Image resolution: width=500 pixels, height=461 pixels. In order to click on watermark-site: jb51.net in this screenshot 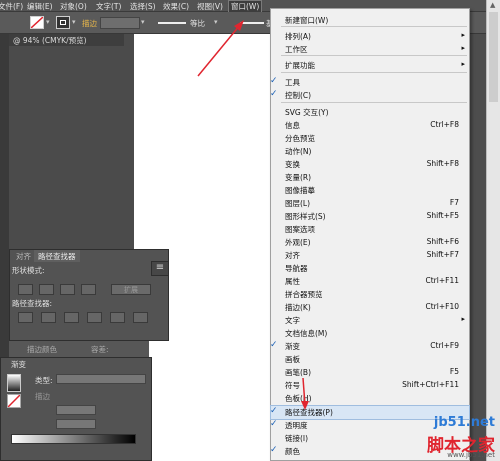, I will do `click(464, 422)`.